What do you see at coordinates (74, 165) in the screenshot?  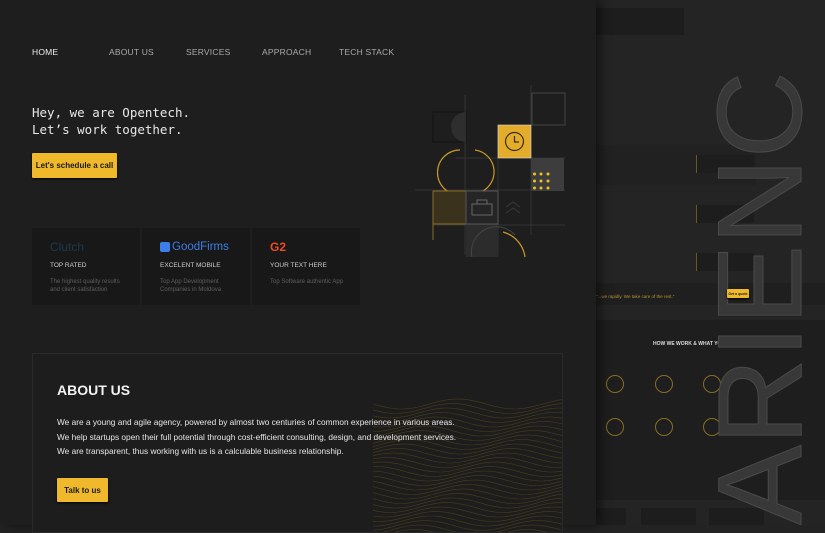 I see `schedule-call-button: Let's schedule a call` at bounding box center [74, 165].